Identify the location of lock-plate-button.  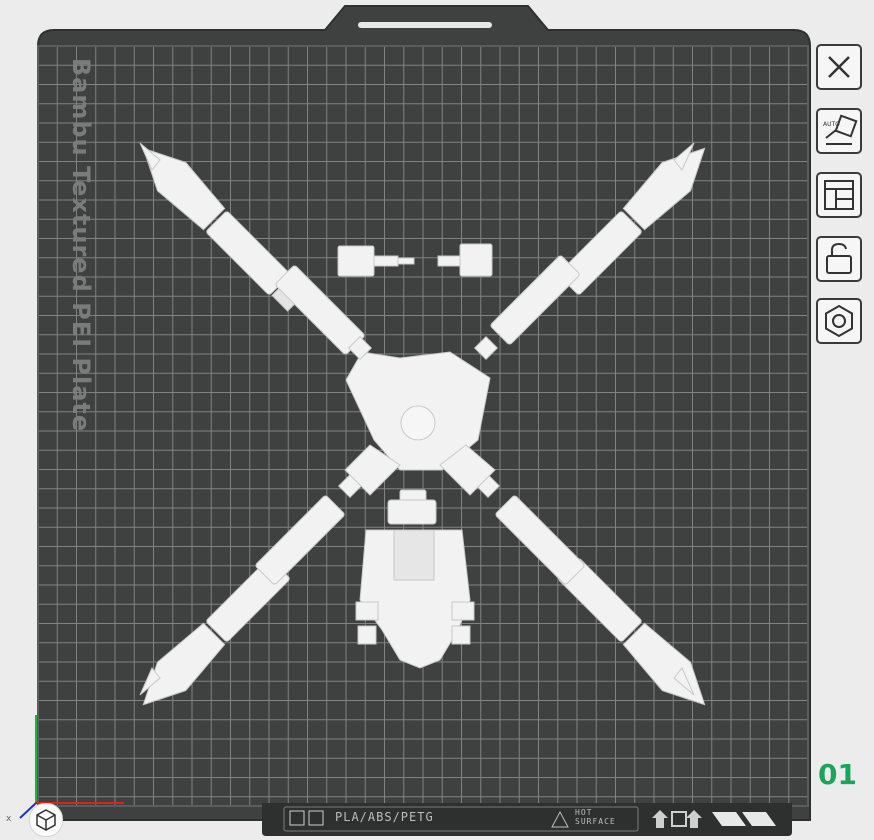
(839, 259).